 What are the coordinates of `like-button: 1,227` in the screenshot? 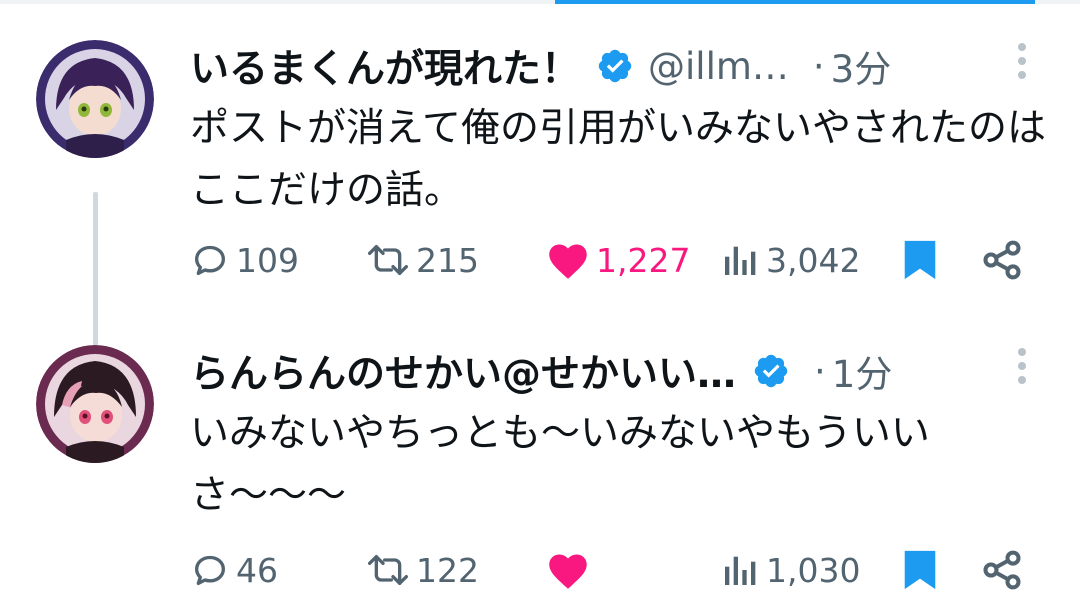 It's located at (618, 260).